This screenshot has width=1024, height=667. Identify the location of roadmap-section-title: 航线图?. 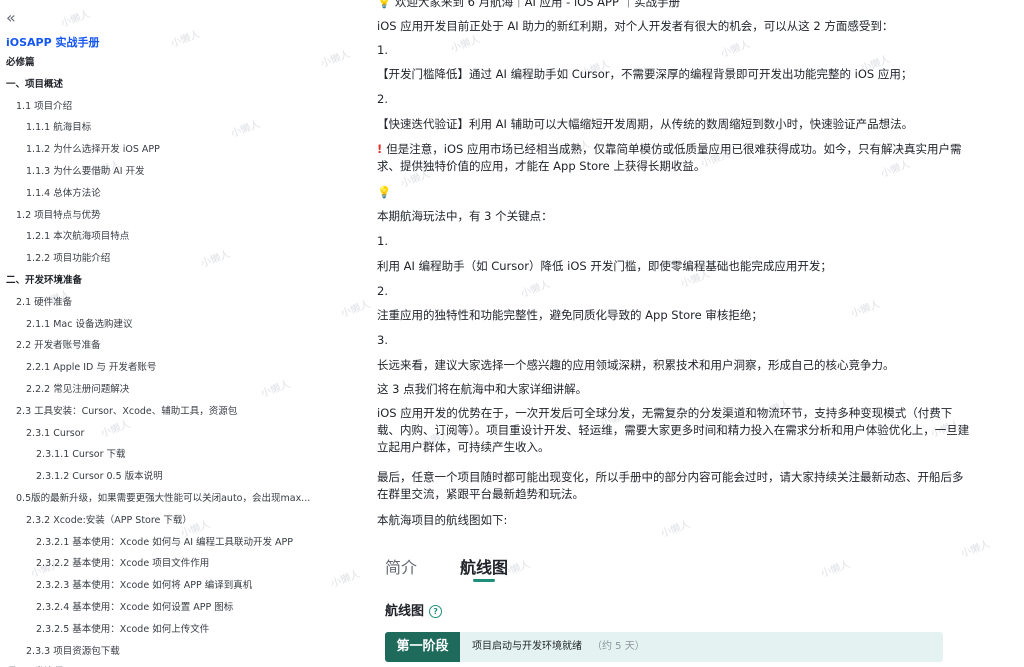
(414, 609).